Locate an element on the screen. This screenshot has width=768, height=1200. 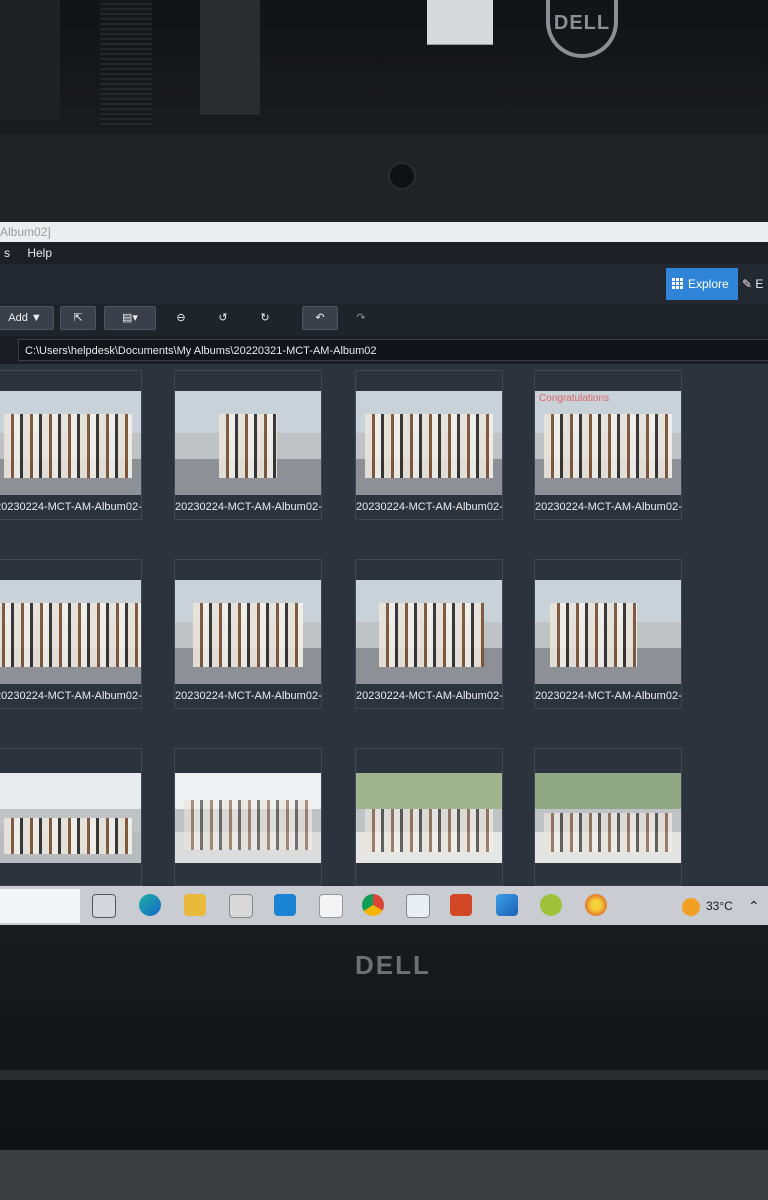
picasa-icon is located at coordinates (596, 905).